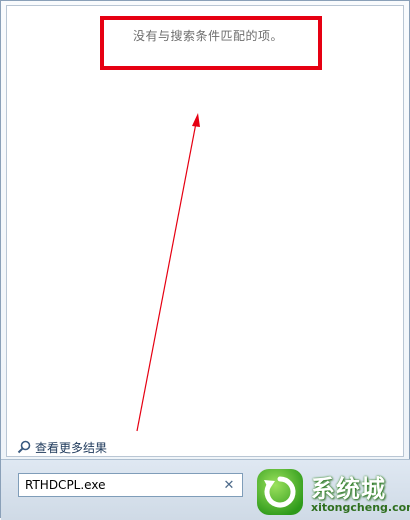  What do you see at coordinates (229, 485) in the screenshot?
I see `close-icon: ✕` at bounding box center [229, 485].